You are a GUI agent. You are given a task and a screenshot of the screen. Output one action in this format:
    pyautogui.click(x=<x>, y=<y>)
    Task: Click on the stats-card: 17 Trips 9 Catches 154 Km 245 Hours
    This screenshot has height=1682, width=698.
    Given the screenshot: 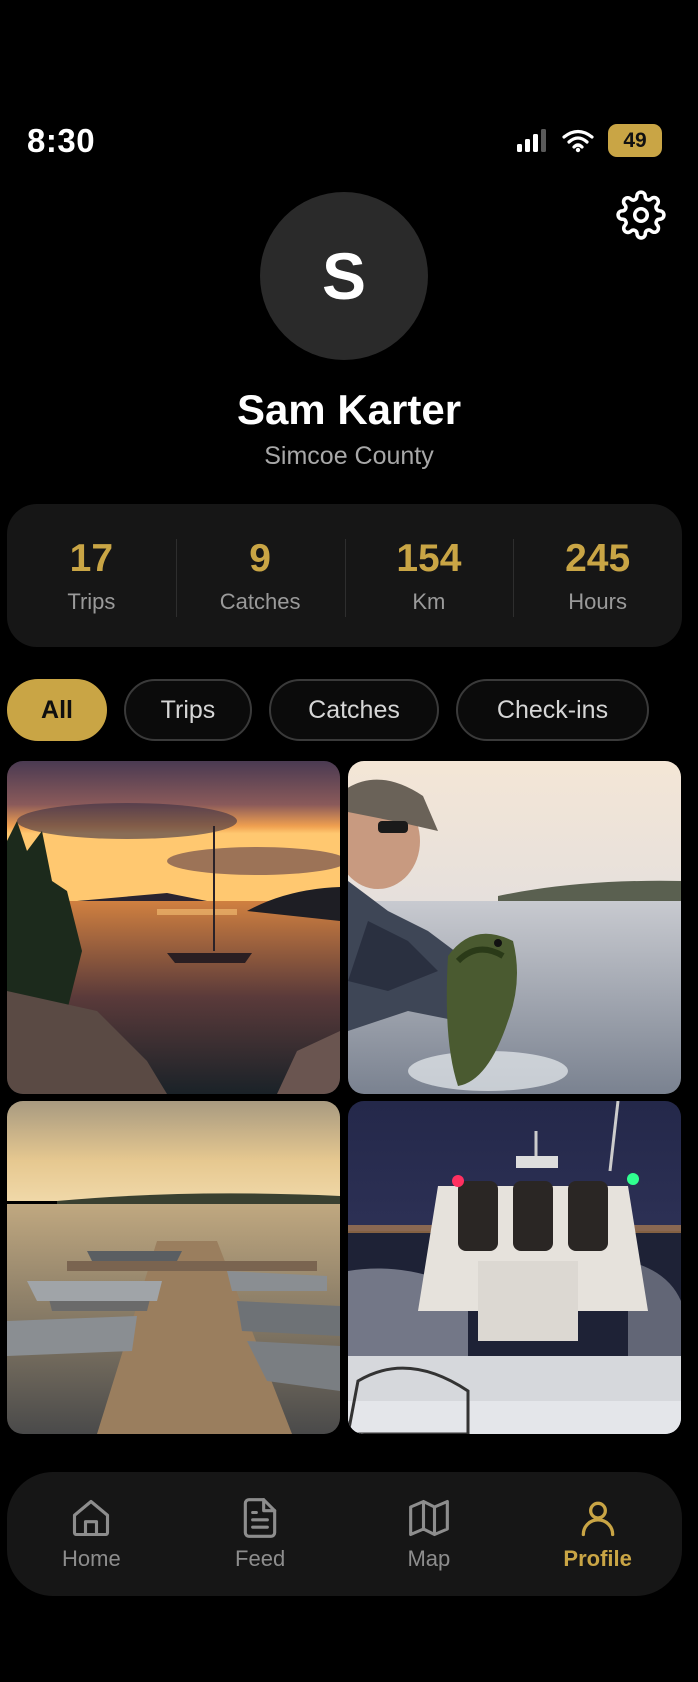 What is the action you would take?
    pyautogui.click(x=344, y=575)
    